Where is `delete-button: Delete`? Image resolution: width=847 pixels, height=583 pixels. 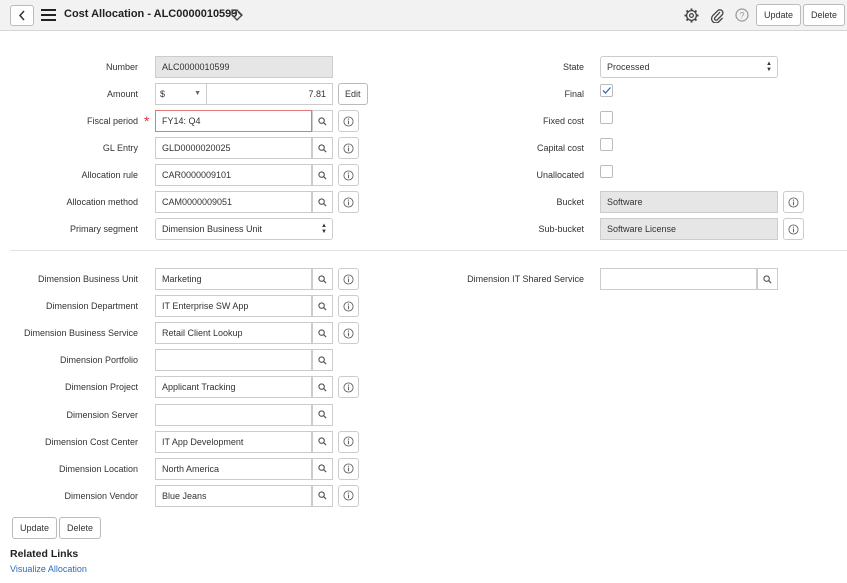
delete-button: Delete is located at coordinates (824, 15).